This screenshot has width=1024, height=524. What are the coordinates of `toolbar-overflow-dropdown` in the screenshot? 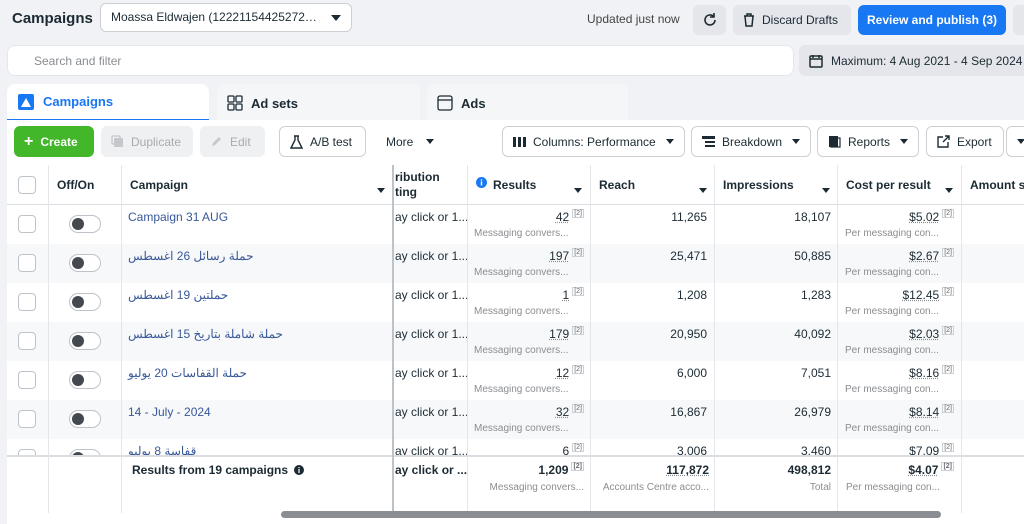 It's located at (1015, 141).